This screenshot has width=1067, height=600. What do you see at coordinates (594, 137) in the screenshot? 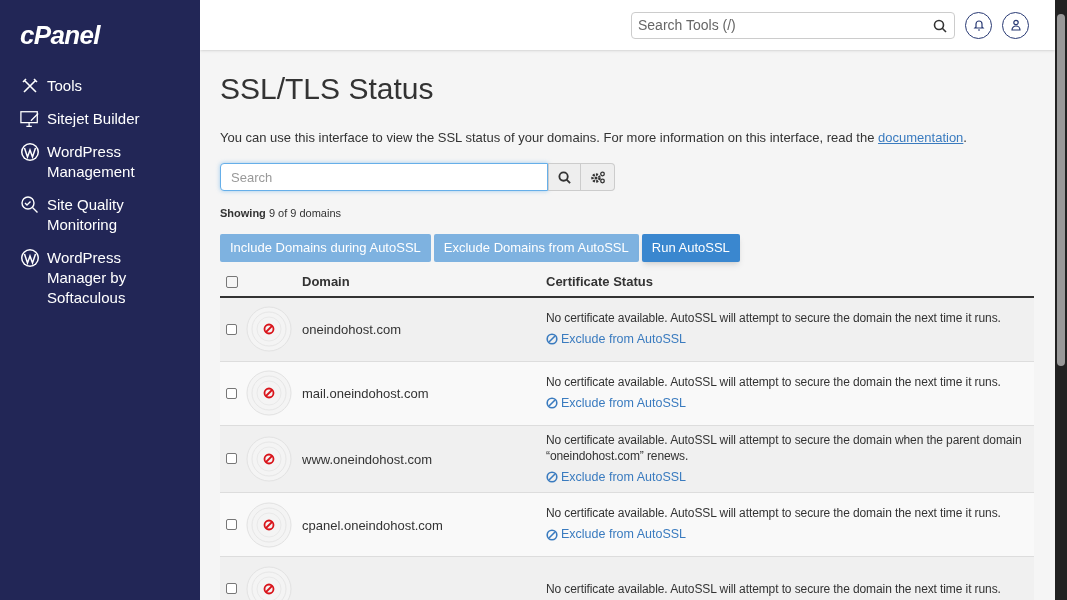
I see `intro-text: You can use this interface to view the SSL status of your domains. For more information on this interface, read the documentation.` at bounding box center [594, 137].